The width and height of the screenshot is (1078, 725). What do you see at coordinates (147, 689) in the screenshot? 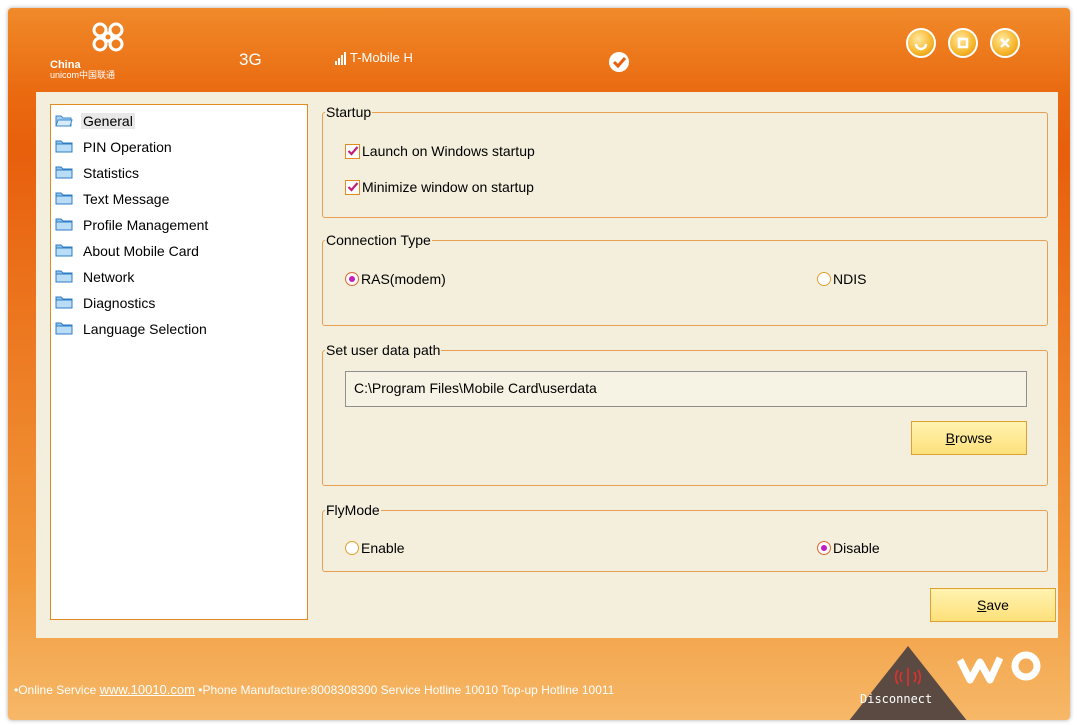
I see `website-link: www.10010.com` at bounding box center [147, 689].